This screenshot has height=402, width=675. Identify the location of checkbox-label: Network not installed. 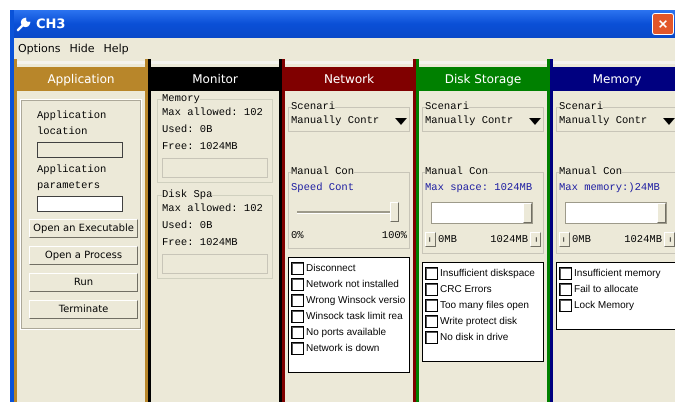
(352, 284).